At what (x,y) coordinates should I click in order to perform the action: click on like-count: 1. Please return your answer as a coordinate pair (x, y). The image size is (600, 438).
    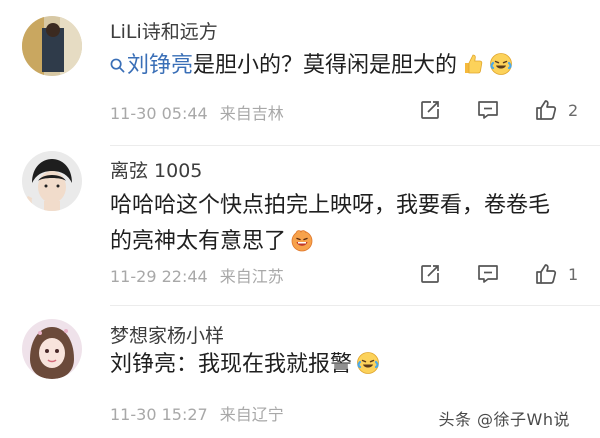
    Looking at the image, I should click on (573, 274).